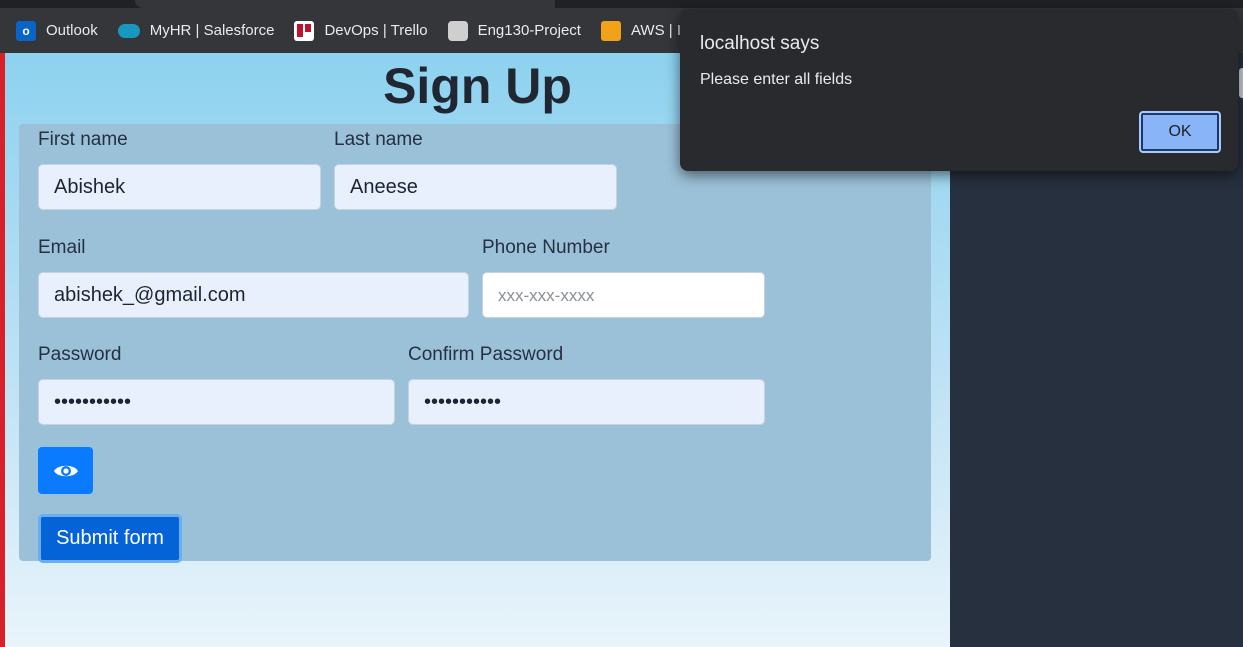 This screenshot has height=647, width=1243. I want to click on bookmark-outlook: o Outlook, so click(57, 30).